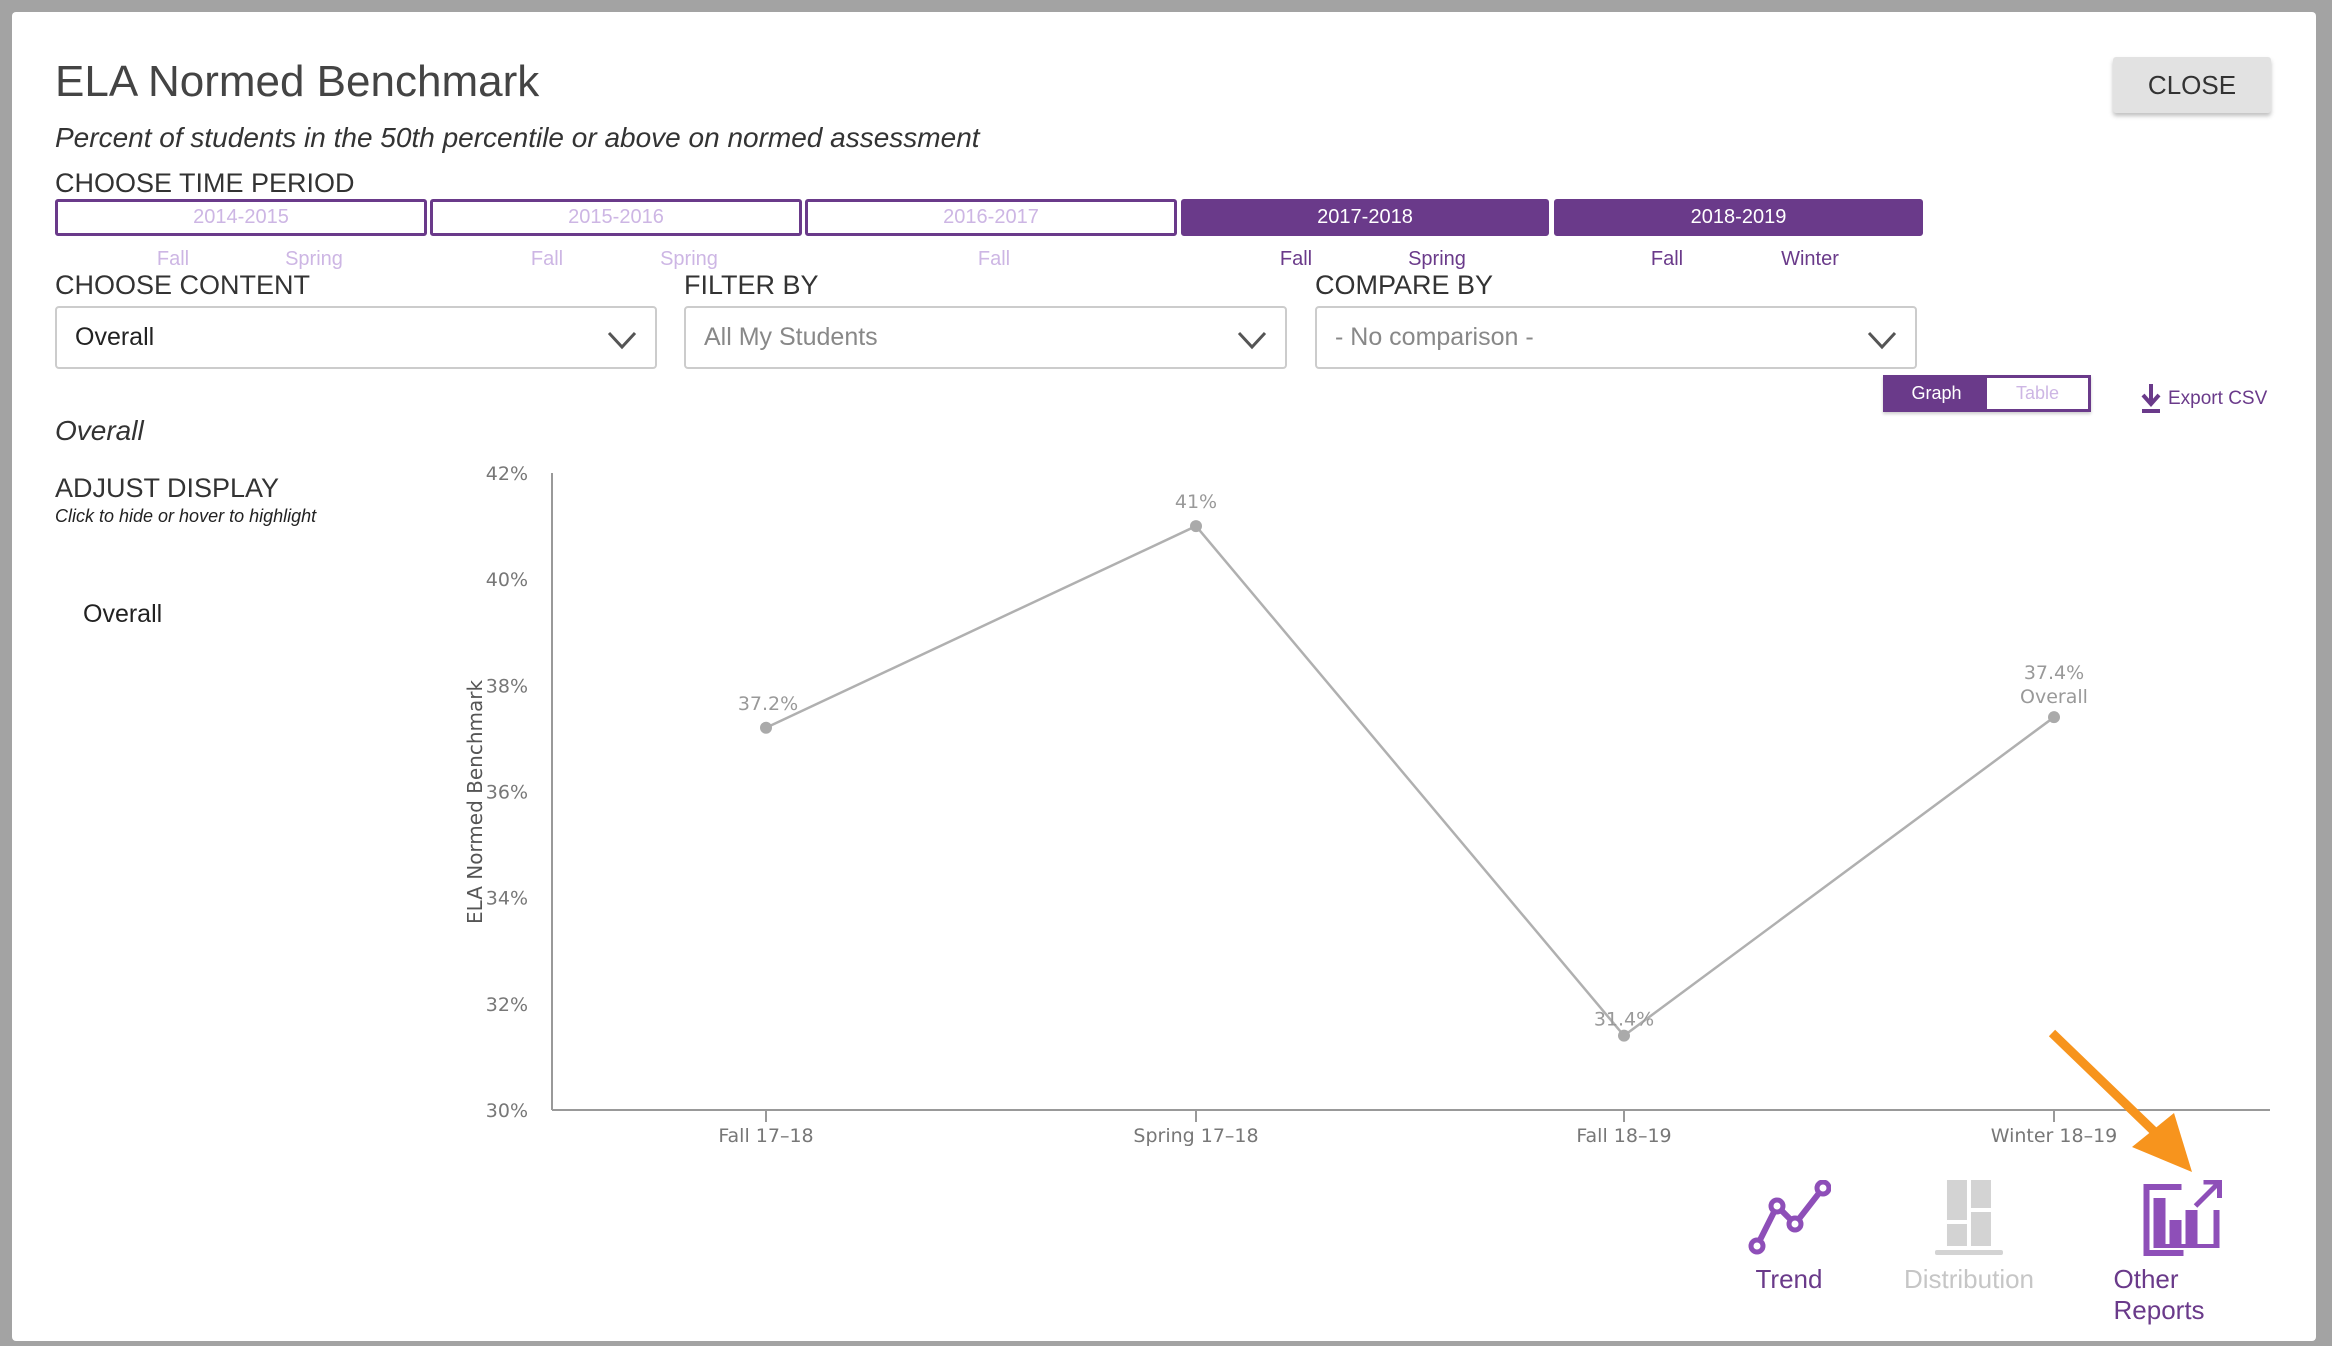 The width and height of the screenshot is (2332, 1346). Describe the element at coordinates (1624, 1020) in the screenshot. I see `data-label: 31.4%` at that location.